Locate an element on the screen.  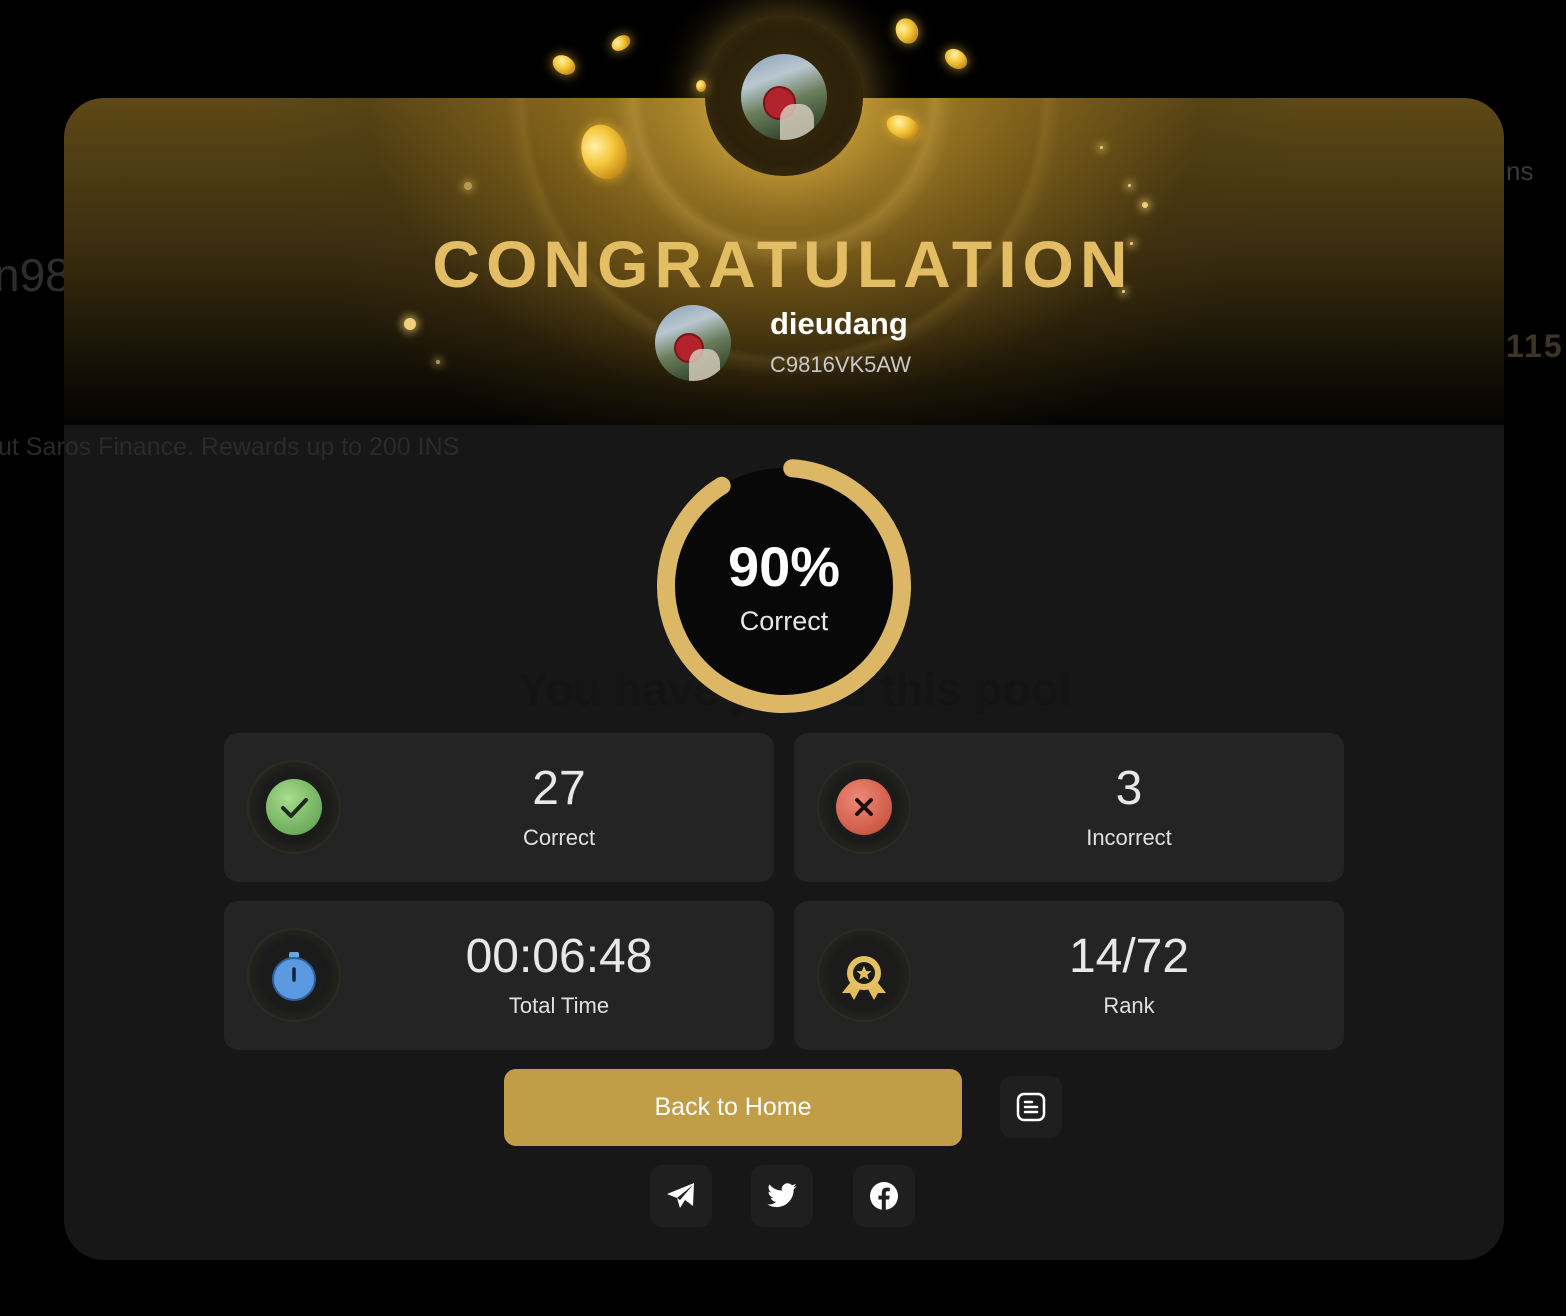
stat-card-incorrect: 3 Incorrect is located at coordinates (1069, 807).